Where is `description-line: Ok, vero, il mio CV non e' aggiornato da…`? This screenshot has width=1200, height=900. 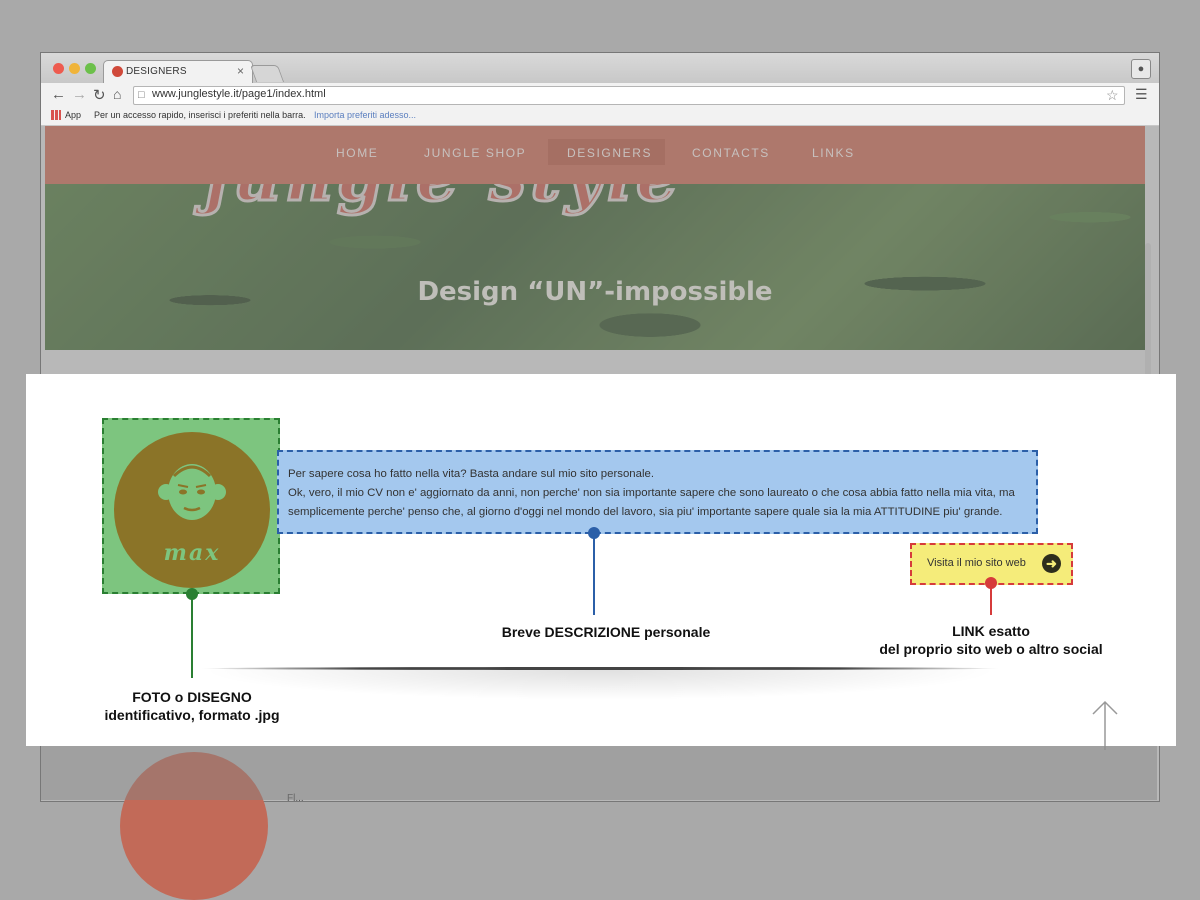 description-line: Ok, vero, il mio CV non e' aggiornato da… is located at coordinates (651, 502).